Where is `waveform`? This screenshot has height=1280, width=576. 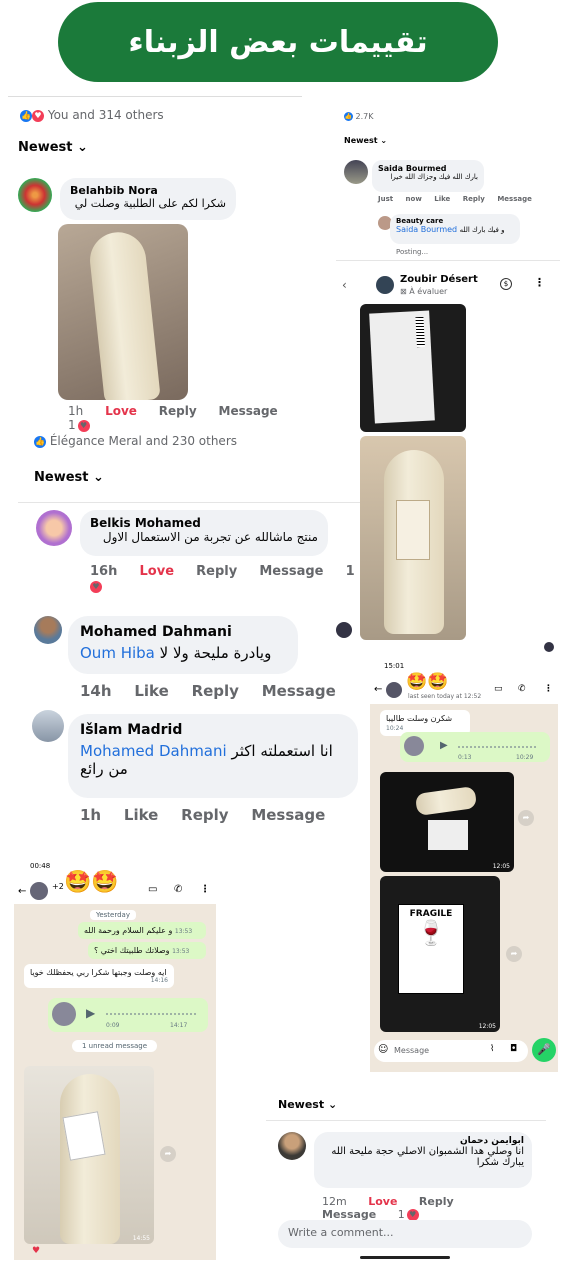
waveform is located at coordinates (151, 1014).